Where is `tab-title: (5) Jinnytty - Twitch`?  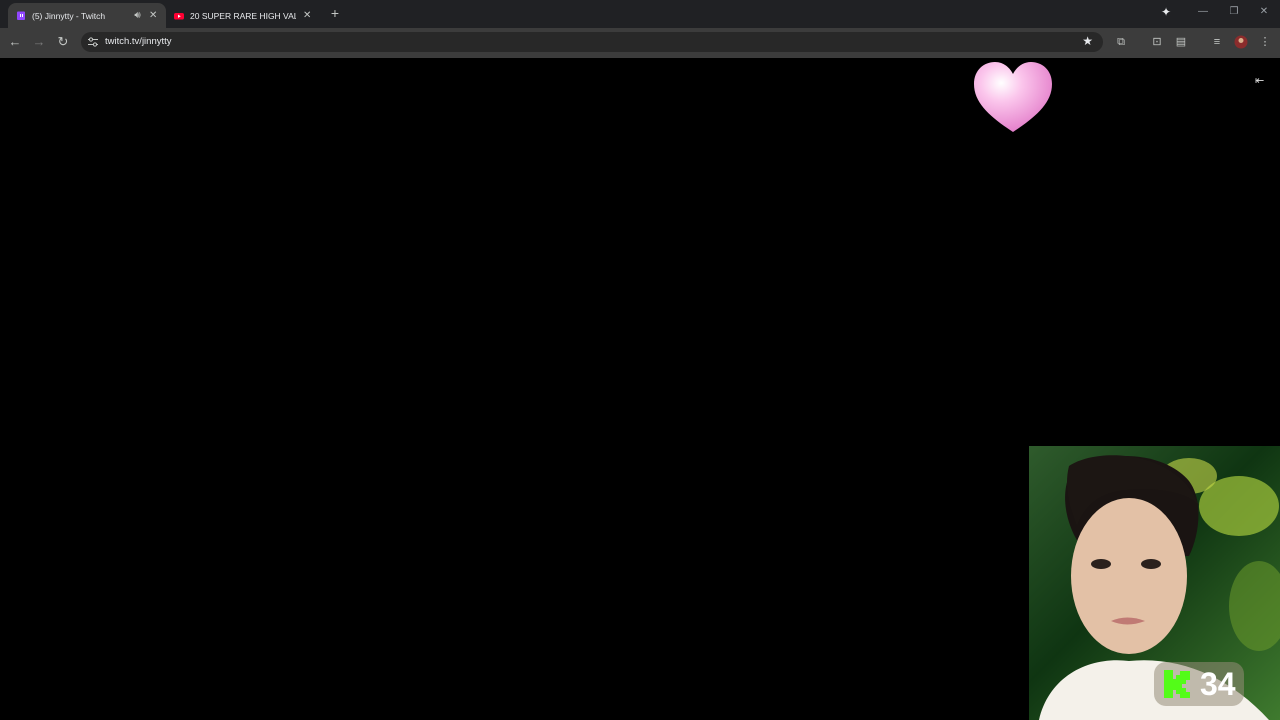 tab-title: (5) Jinnytty - Twitch is located at coordinates (69, 15).